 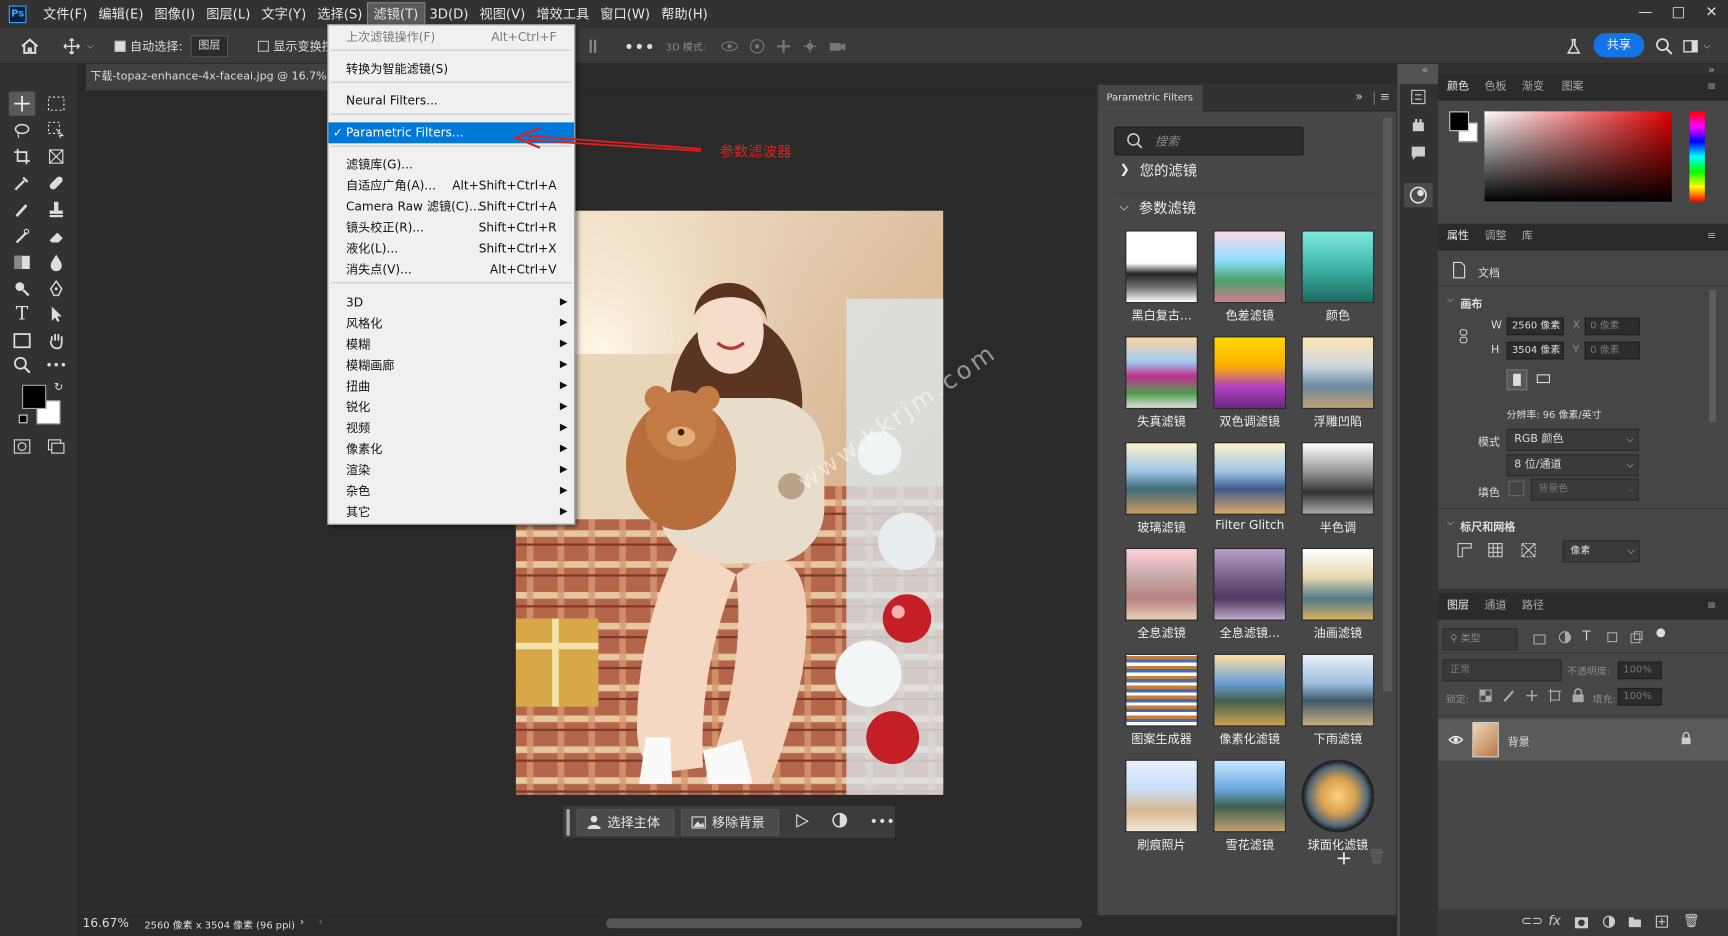 I want to click on tab-layers: 图层, so click(x=1458, y=606).